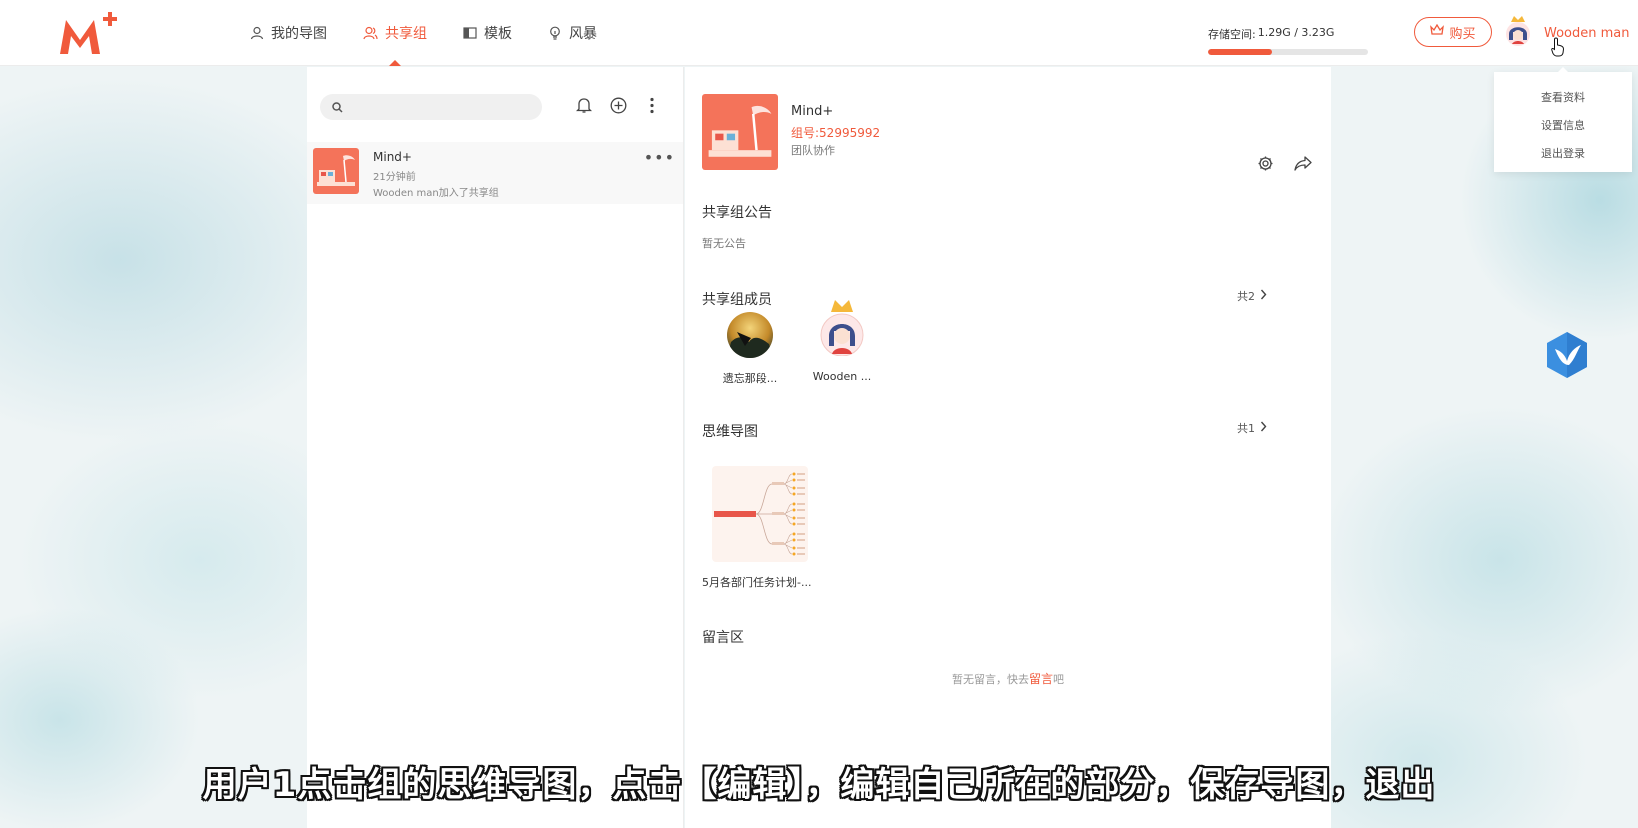 This screenshot has width=1638, height=828. I want to click on more-vertical-icon, so click(652, 105).